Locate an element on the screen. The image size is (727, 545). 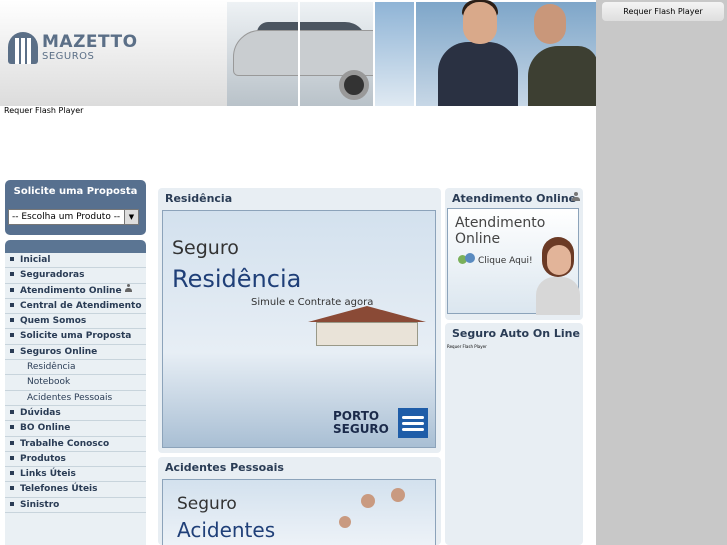
porto-seguro-icon is located at coordinates (413, 423).